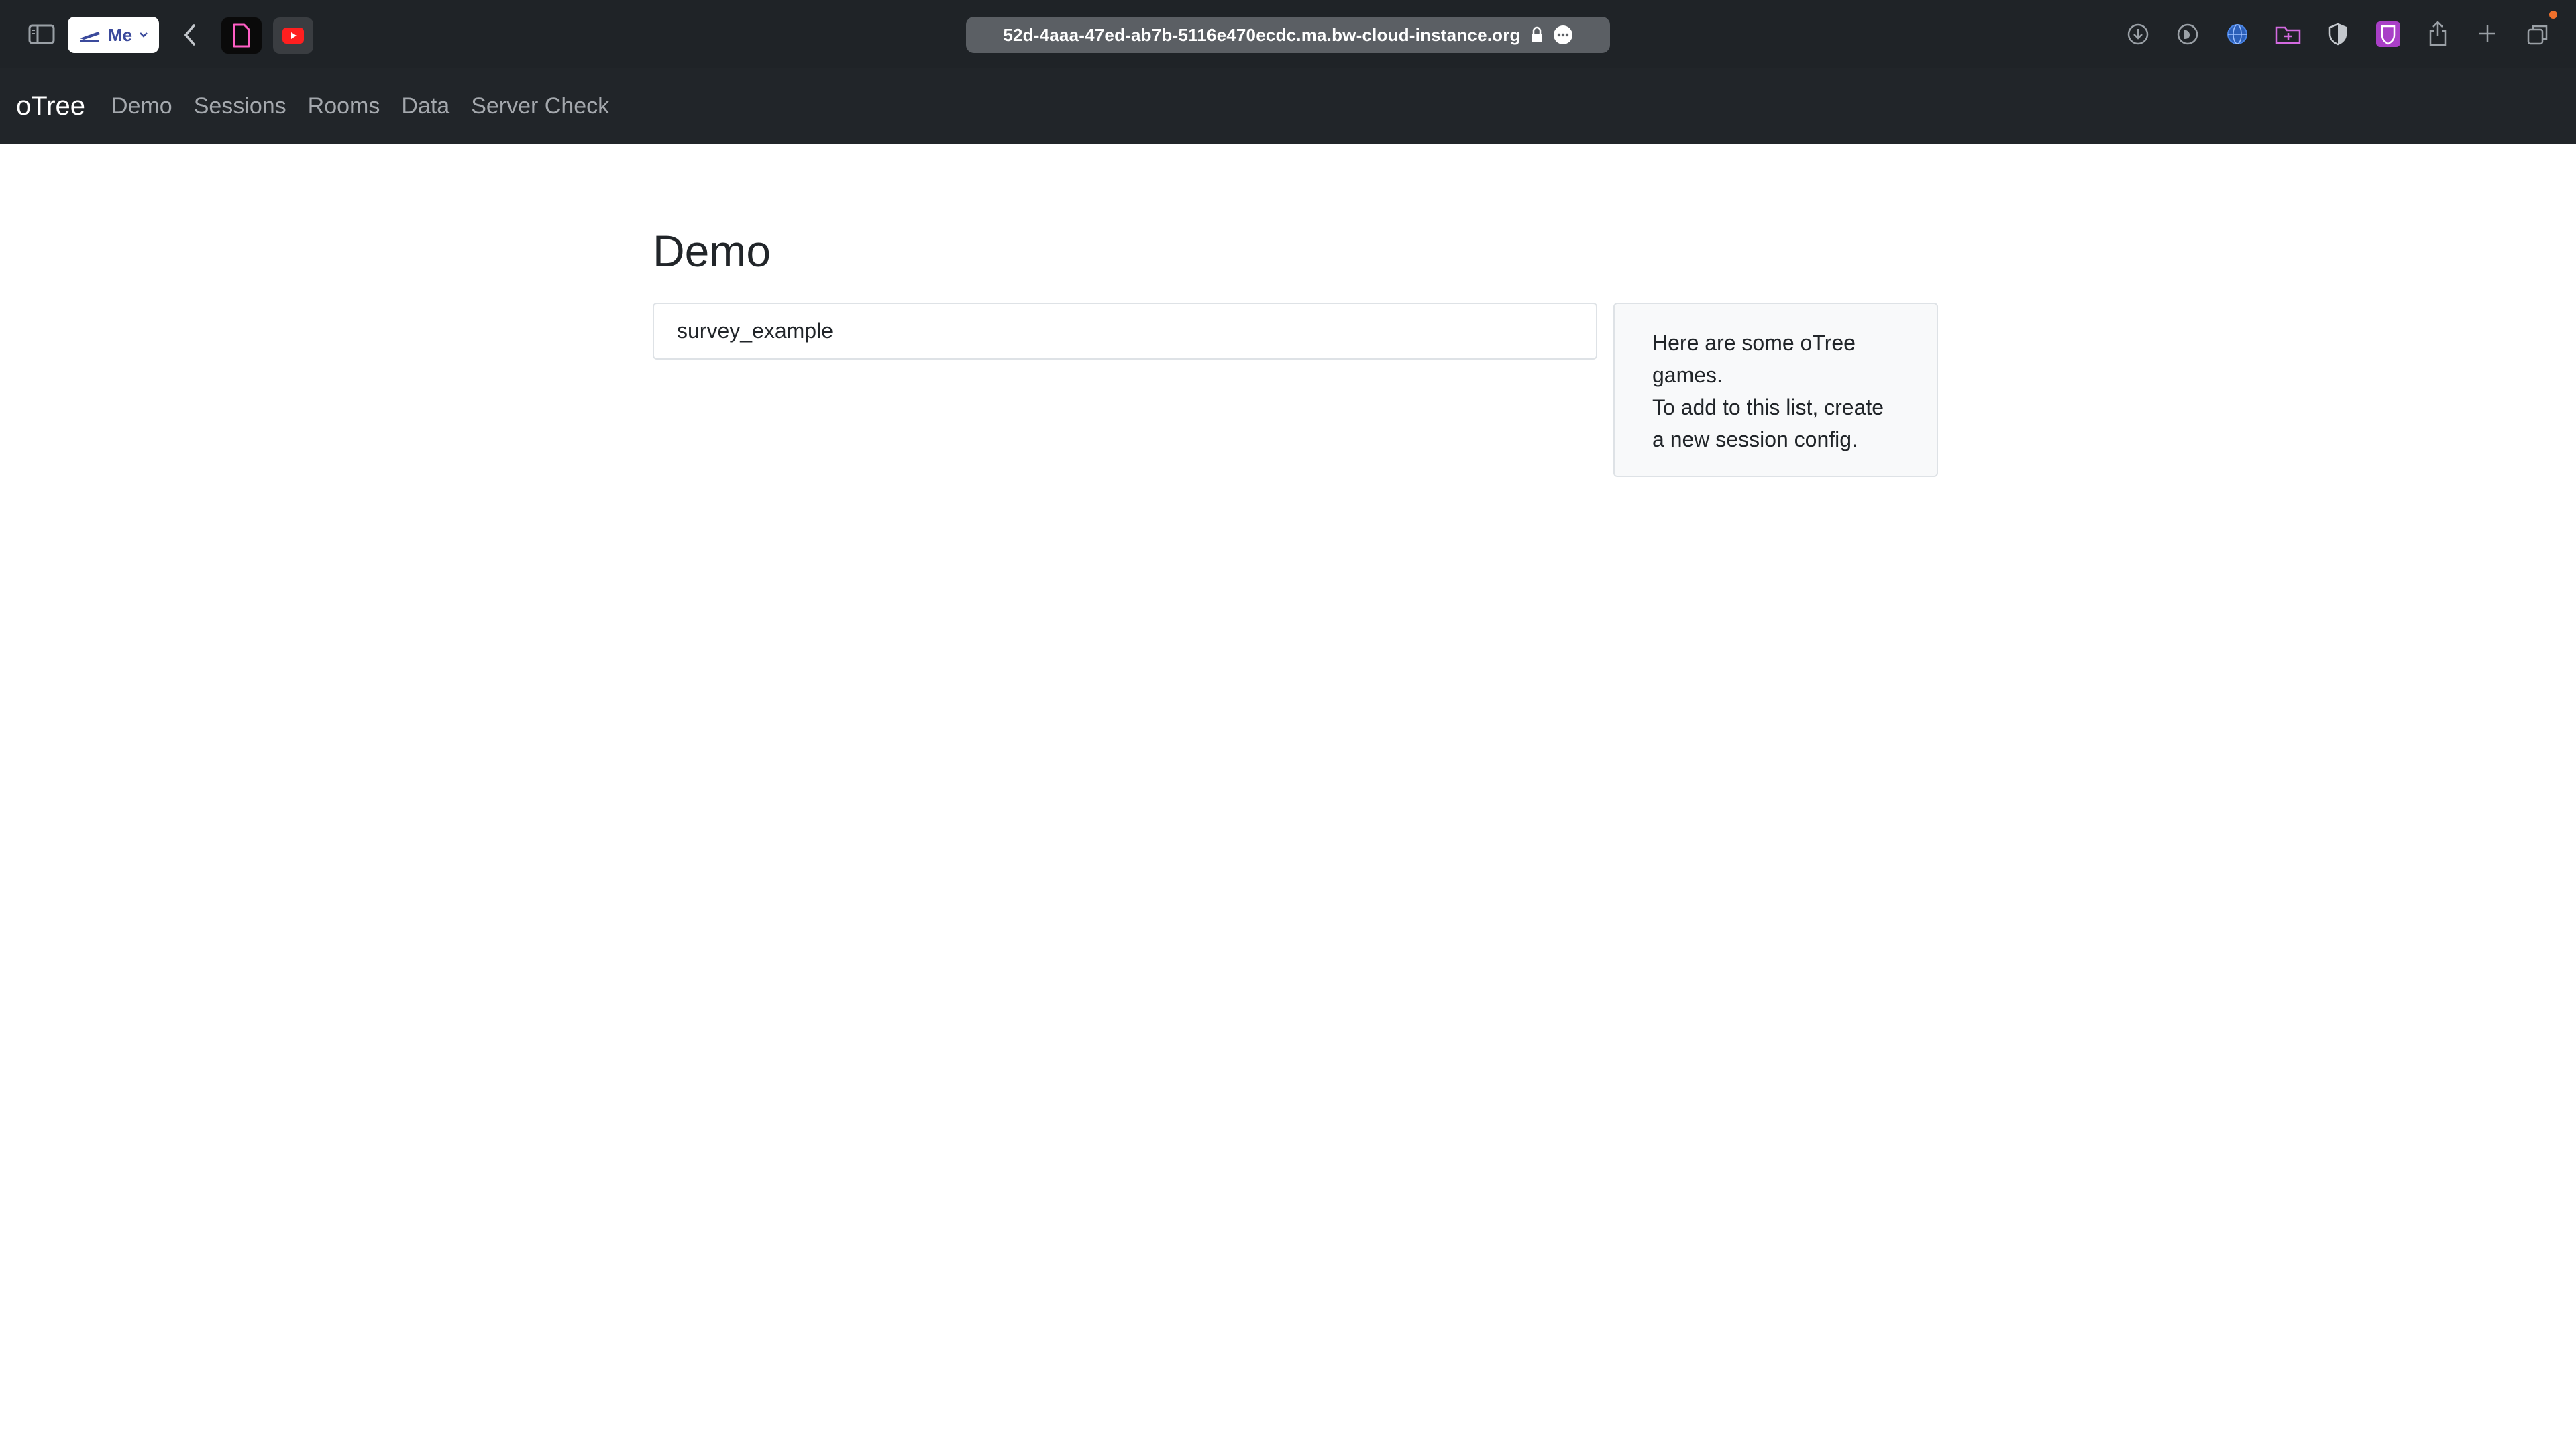  I want to click on brand-logo: oTree, so click(50, 106).